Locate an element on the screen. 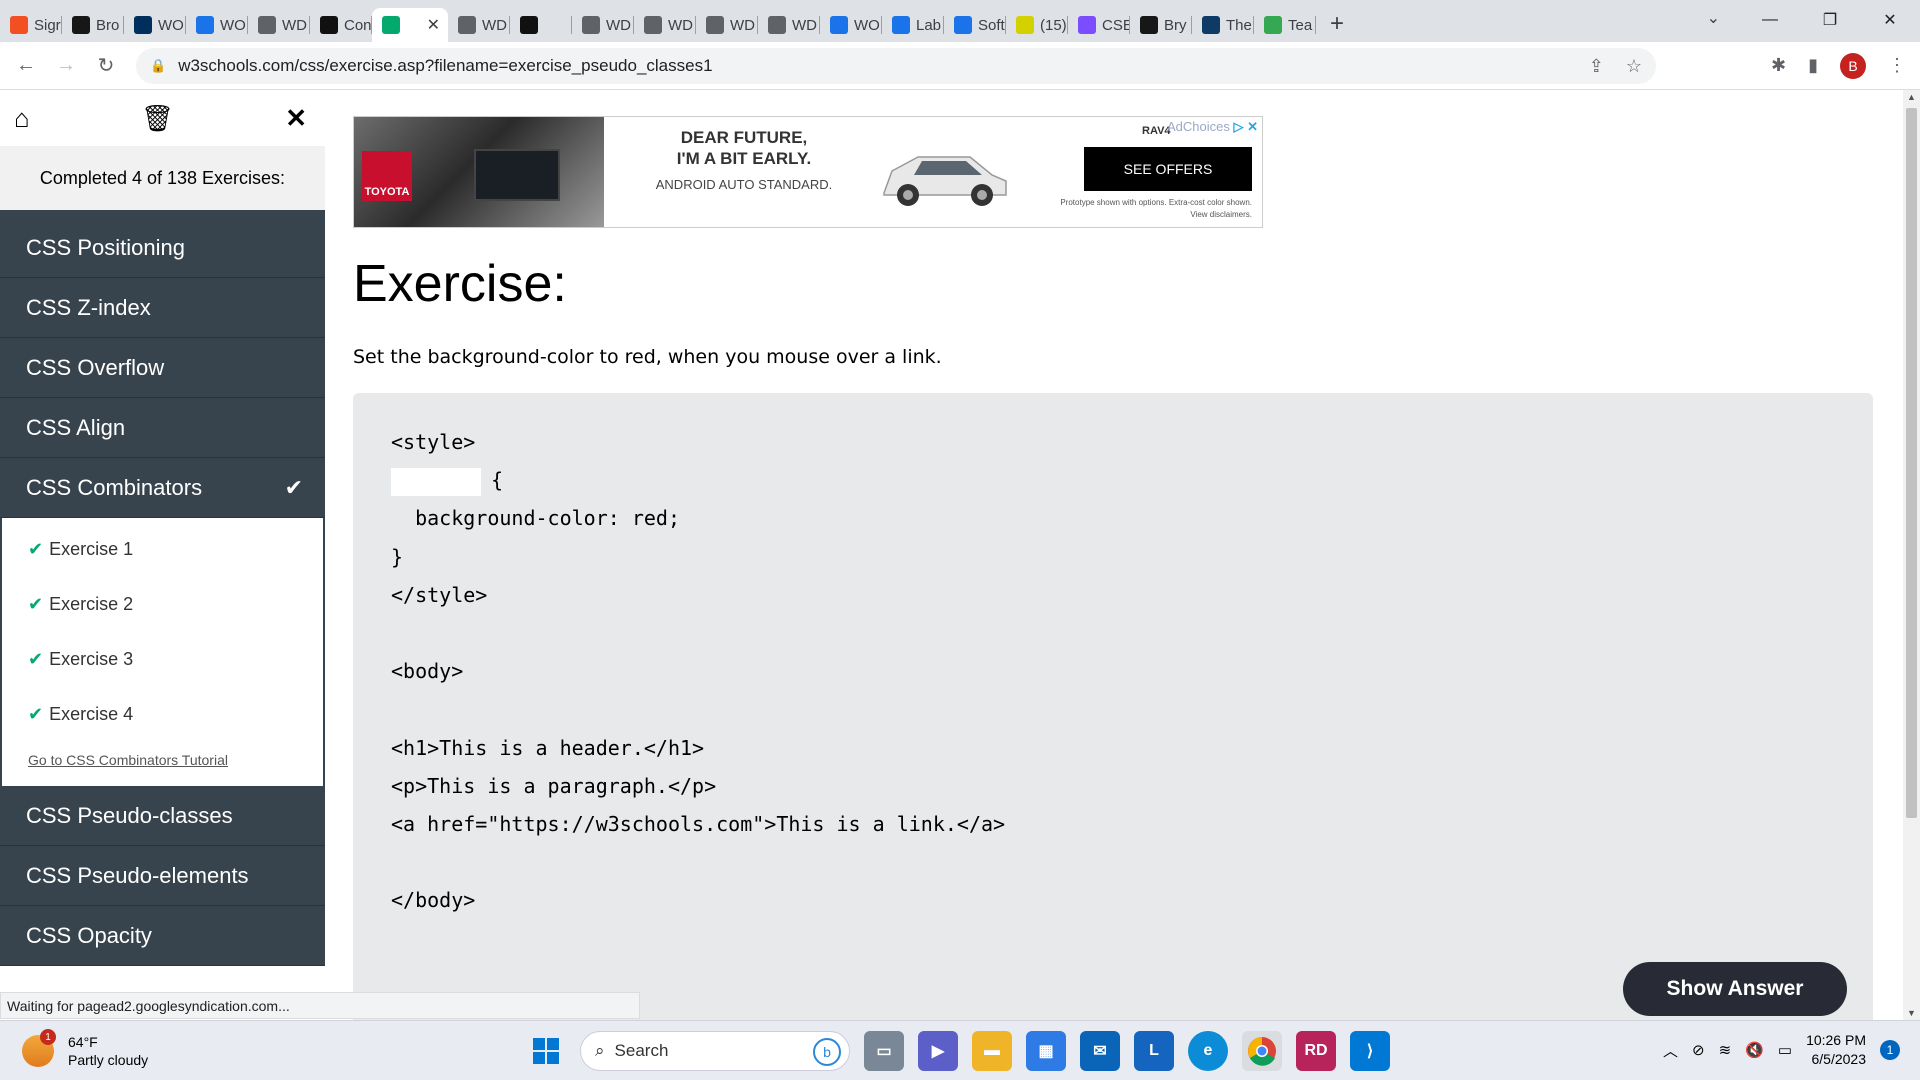 Image resolution: width=1920 pixels, height=1080 pixels. view-disclaimers-link: View disclaimers. is located at coordinates (1133, 215).